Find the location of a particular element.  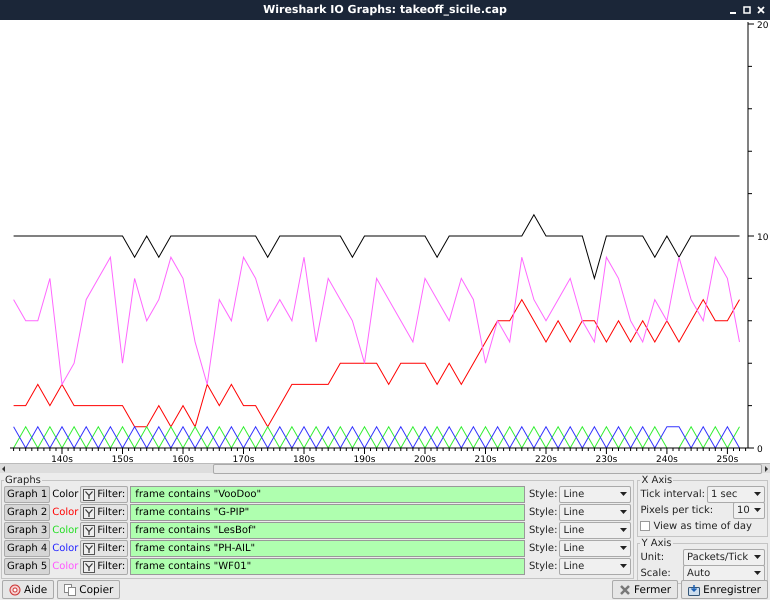

tick-label: 0 is located at coordinates (760, 449).